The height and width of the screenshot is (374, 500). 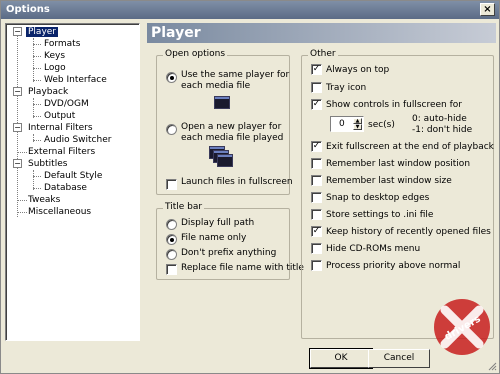 What do you see at coordinates (321, 33) in the screenshot?
I see `page-title: Player` at bounding box center [321, 33].